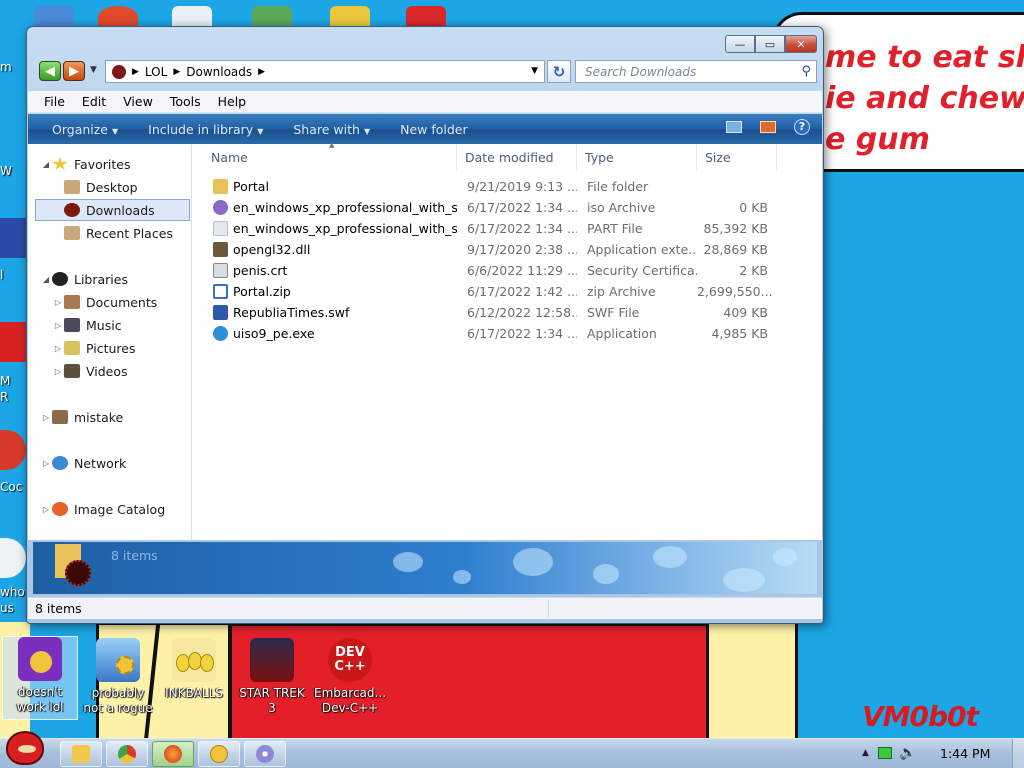 This screenshot has width=1024, height=768. What do you see at coordinates (517, 157) in the screenshot?
I see `column-header-date: Date modified` at bounding box center [517, 157].